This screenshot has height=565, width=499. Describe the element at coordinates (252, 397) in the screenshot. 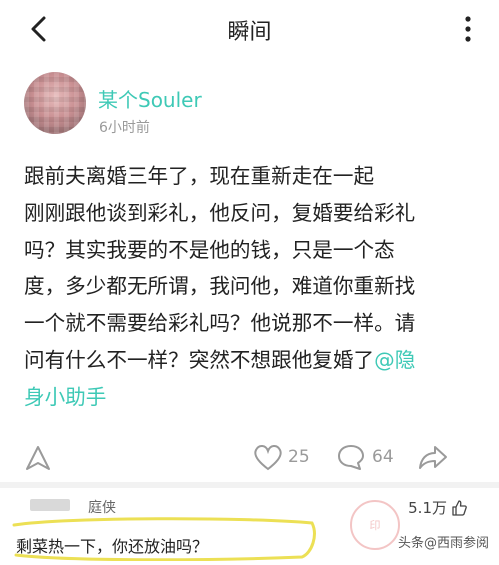

I see `post-line: 身小助手` at that location.